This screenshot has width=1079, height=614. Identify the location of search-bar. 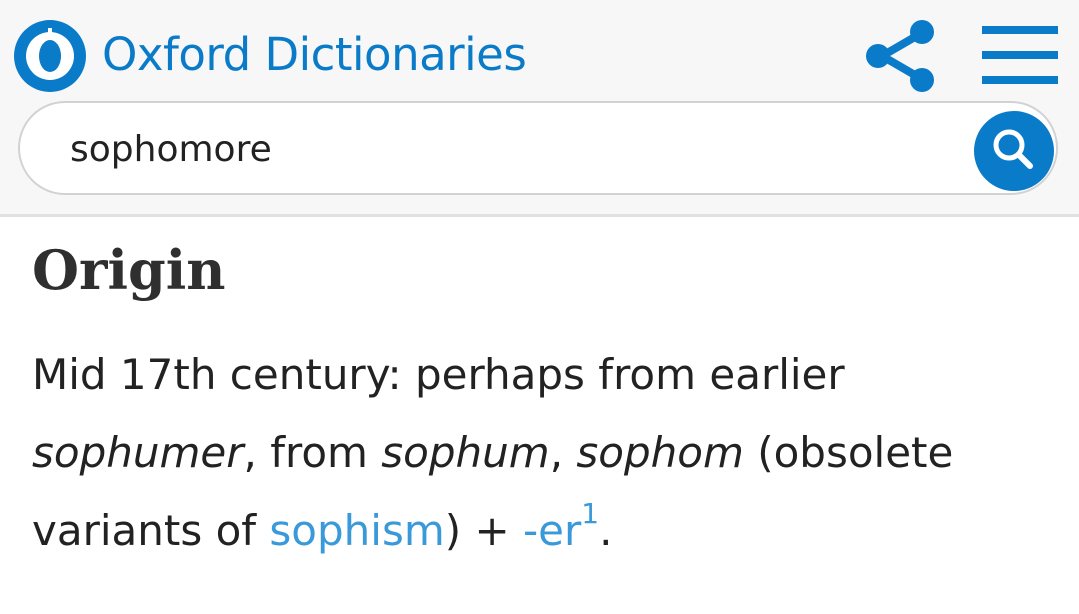
(538, 148).